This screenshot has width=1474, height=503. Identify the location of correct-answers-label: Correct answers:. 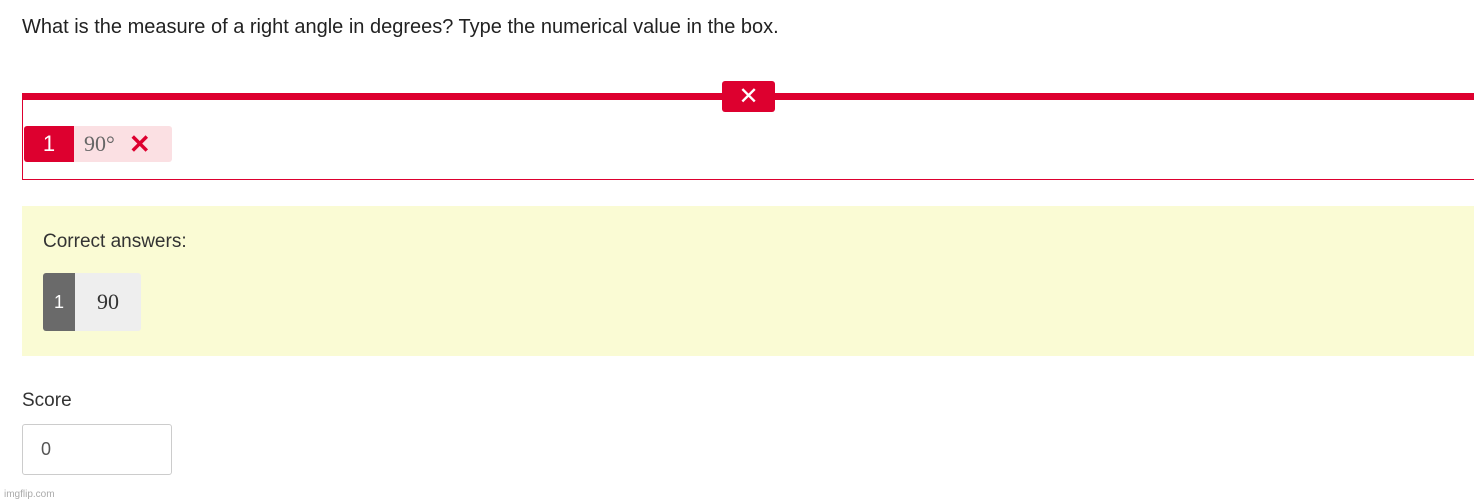
(115, 241).